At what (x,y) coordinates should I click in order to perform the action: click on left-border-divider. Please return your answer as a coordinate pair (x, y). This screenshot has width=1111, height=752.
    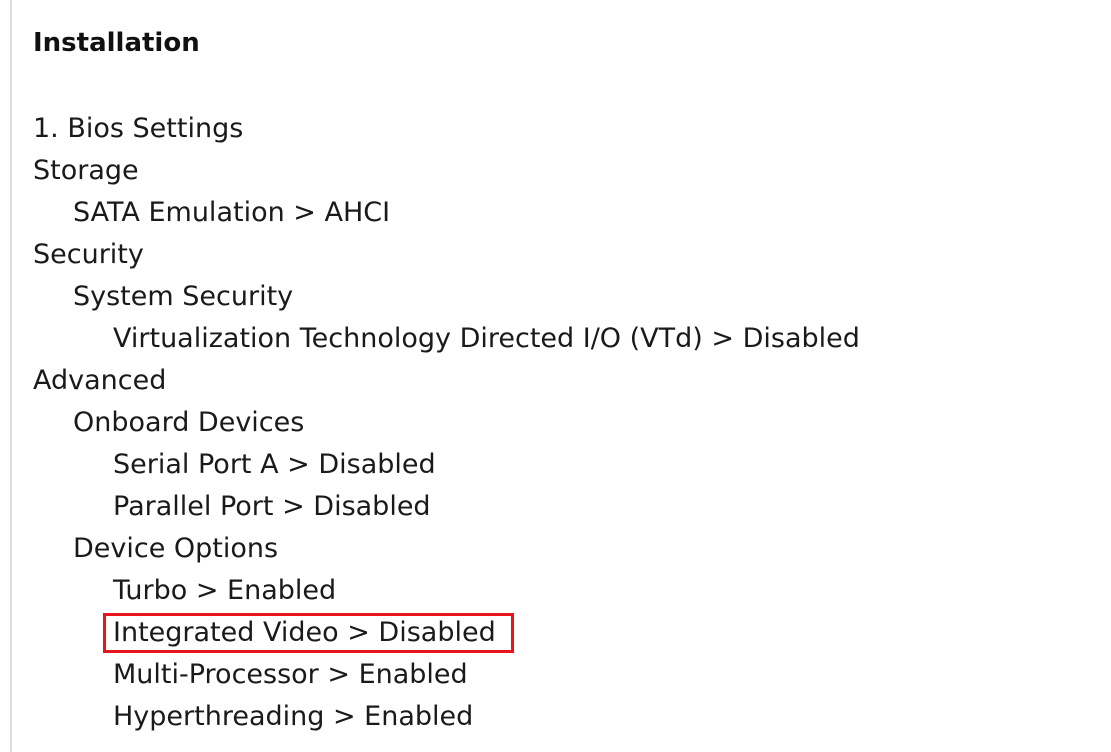
    Looking at the image, I should click on (11, 376).